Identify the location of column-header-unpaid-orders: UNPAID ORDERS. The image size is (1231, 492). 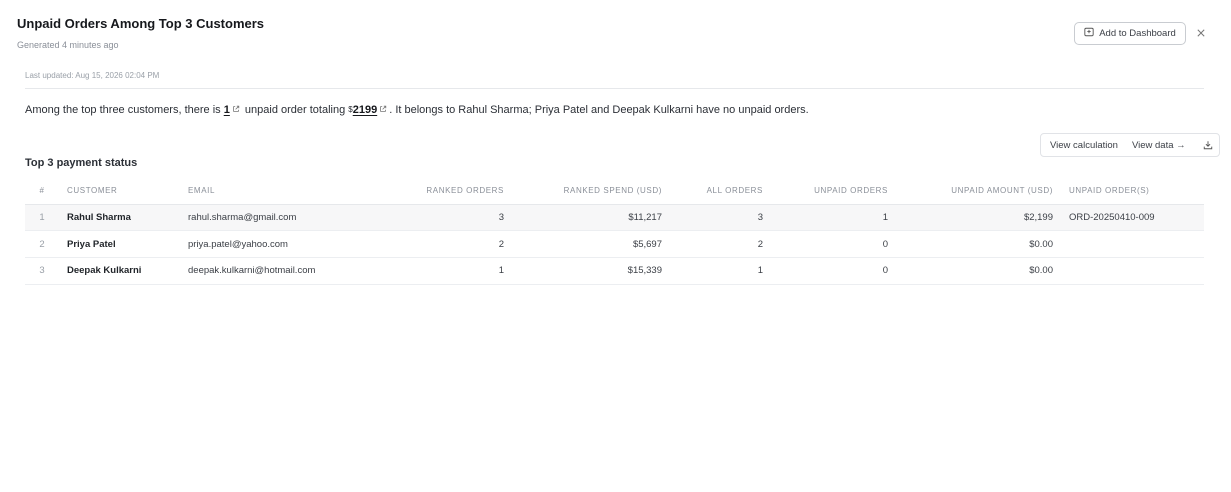
(833, 191).